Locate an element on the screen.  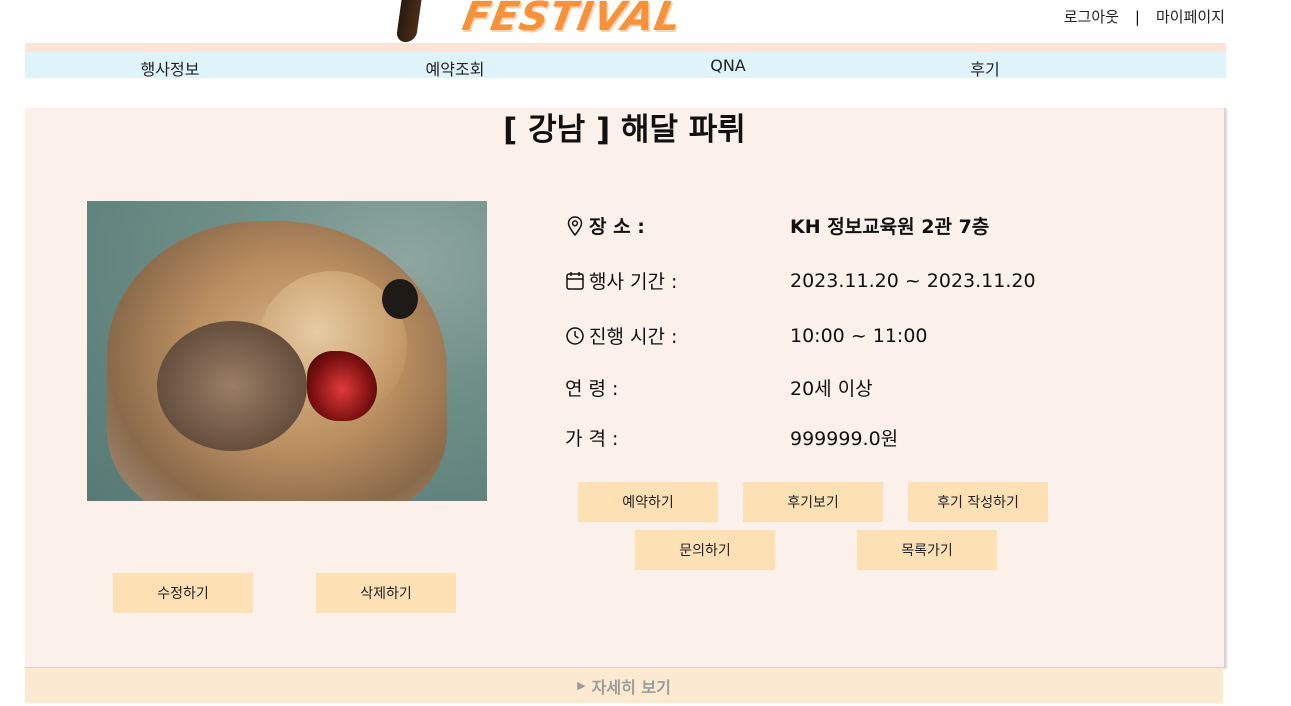
otter-nose-shape is located at coordinates (400, 299).